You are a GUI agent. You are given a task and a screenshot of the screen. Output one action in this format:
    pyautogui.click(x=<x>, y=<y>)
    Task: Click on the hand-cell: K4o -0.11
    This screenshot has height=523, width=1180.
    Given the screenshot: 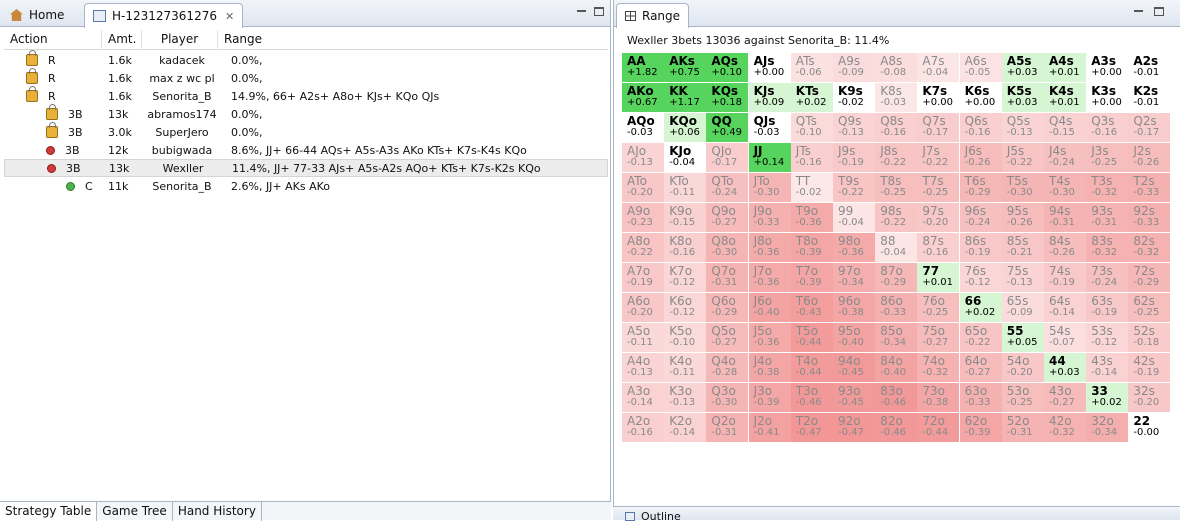 What is the action you would take?
    pyautogui.click(x=685, y=367)
    